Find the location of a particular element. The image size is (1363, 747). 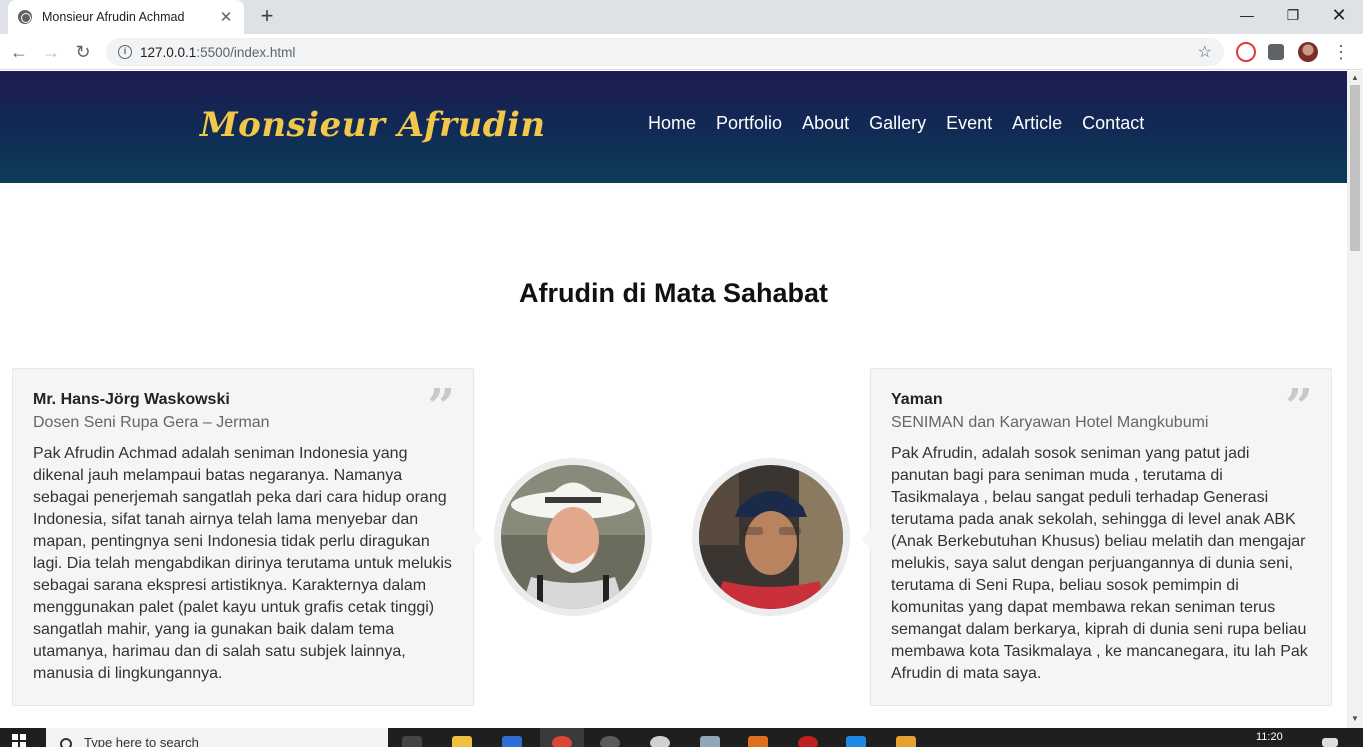

file-explorer-icon is located at coordinates (462, 741).